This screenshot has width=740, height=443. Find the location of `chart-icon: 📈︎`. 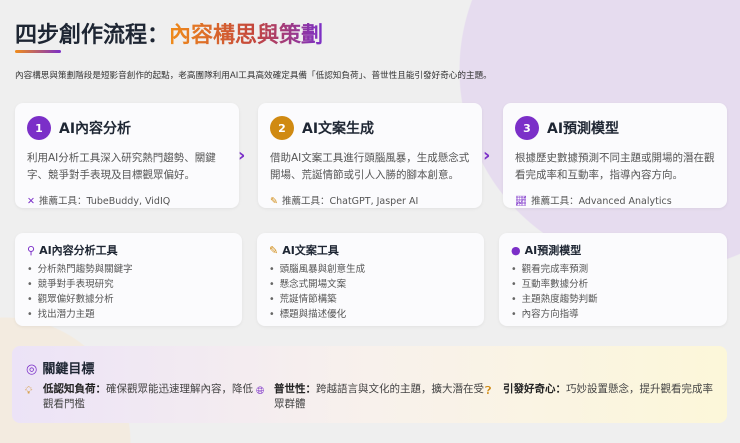

chart-icon: 📈︎ is located at coordinates (521, 201).